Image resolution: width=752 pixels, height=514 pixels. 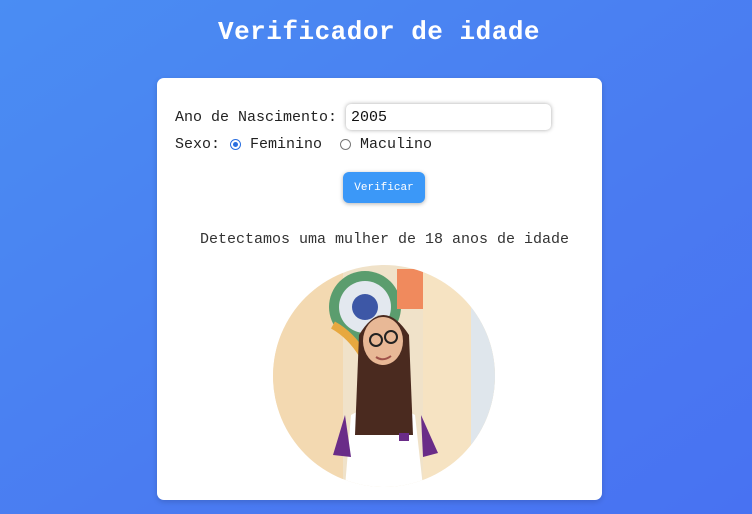 I want to click on radio-maculino, so click(x=346, y=144).